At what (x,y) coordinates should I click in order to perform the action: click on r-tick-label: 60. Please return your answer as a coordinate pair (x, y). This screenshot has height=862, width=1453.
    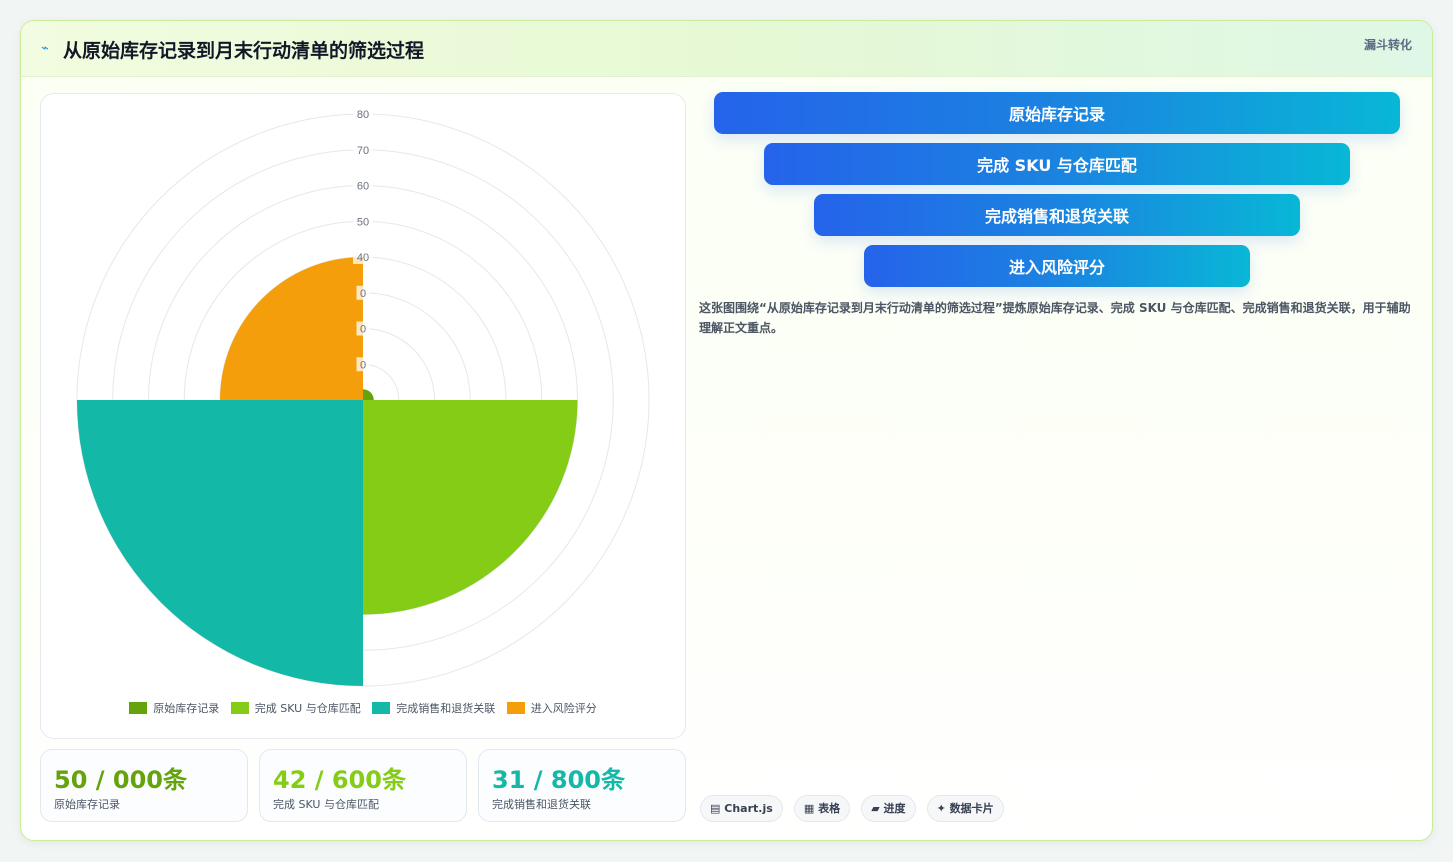
    Looking at the image, I should click on (363, 185).